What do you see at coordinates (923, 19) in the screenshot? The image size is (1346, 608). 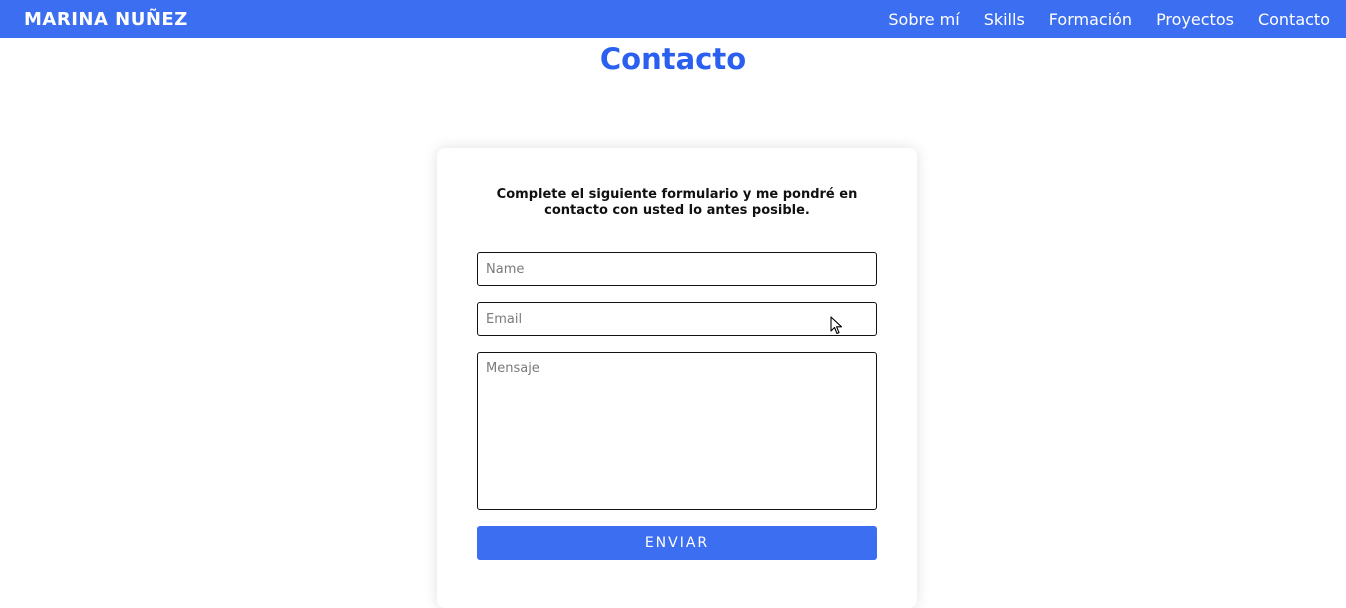 I see `nav-link-sobre-mi: Sobre mí` at bounding box center [923, 19].